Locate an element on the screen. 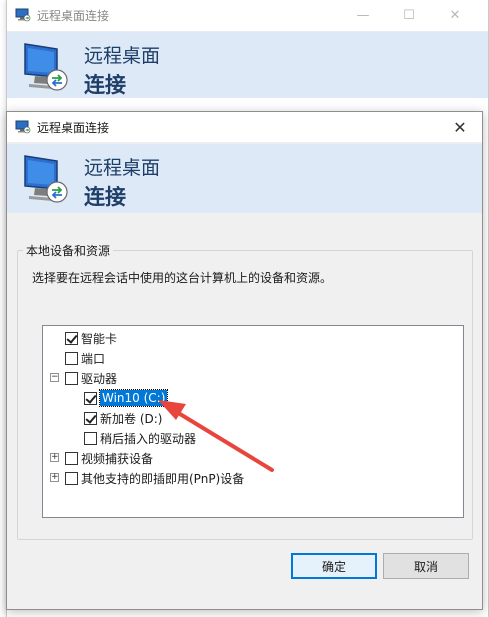 The height and width of the screenshot is (617, 489). tree-item-drive-d: 新加卷 (D:) is located at coordinates (123, 418).